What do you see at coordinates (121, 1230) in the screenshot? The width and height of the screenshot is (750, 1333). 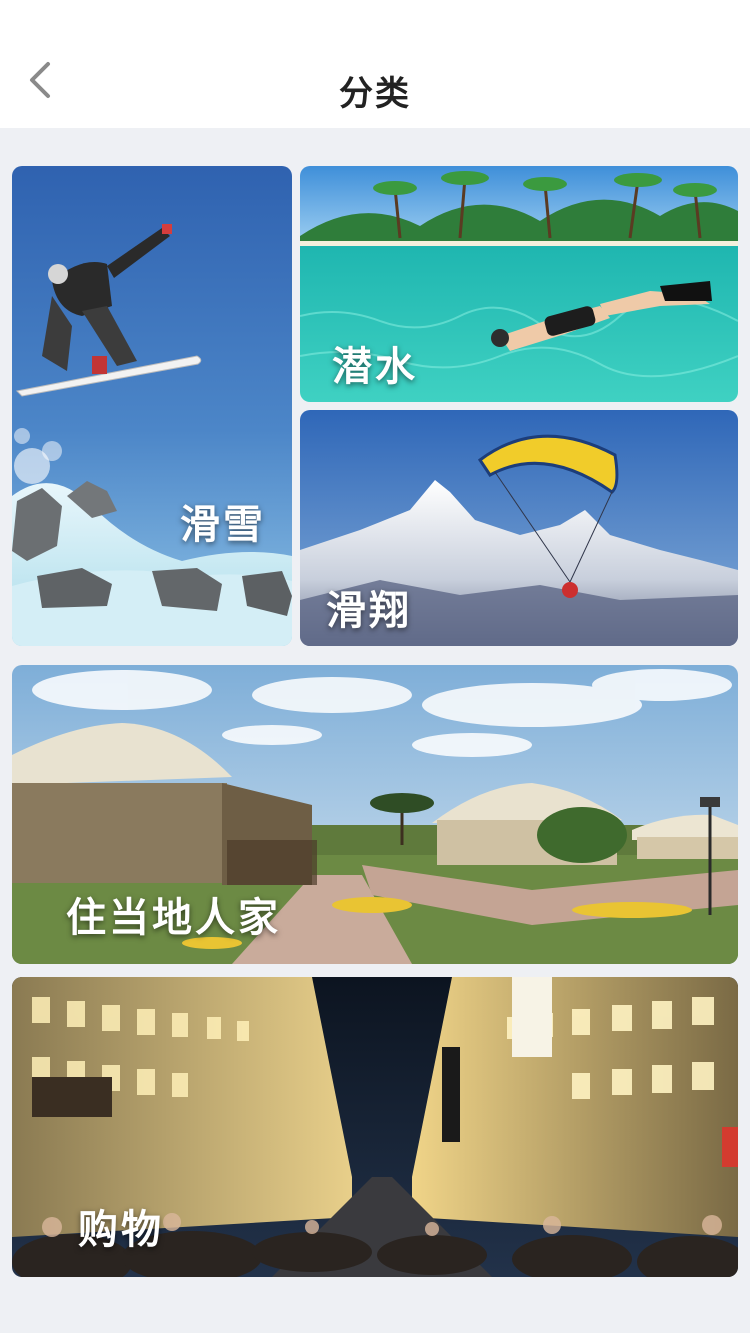 I see `category-label: 购物` at bounding box center [121, 1230].